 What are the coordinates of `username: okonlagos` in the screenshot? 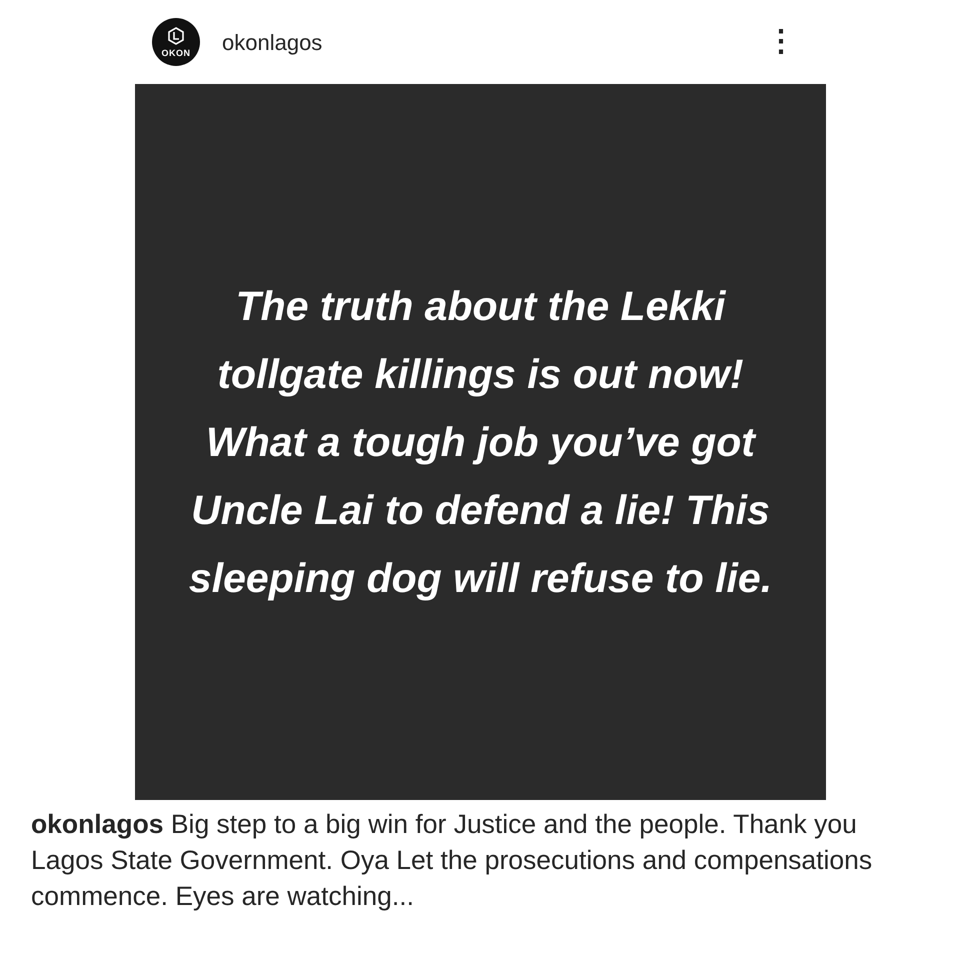 It's located at (272, 42).